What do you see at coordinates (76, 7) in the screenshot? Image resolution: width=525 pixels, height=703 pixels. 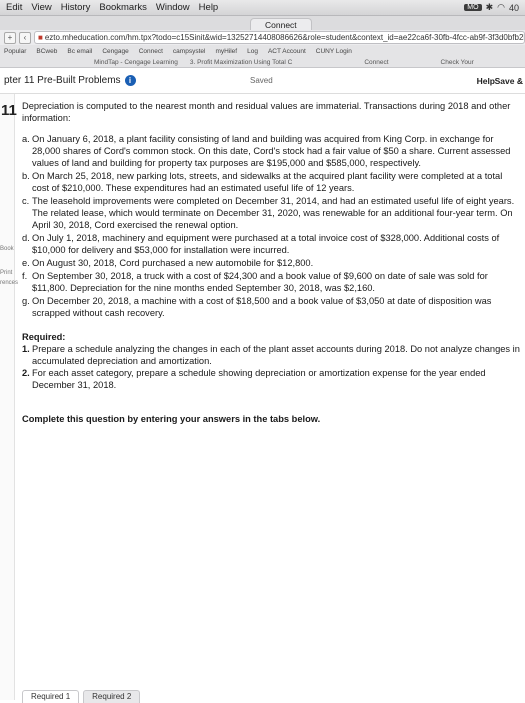 I see `menu-history: History` at bounding box center [76, 7].